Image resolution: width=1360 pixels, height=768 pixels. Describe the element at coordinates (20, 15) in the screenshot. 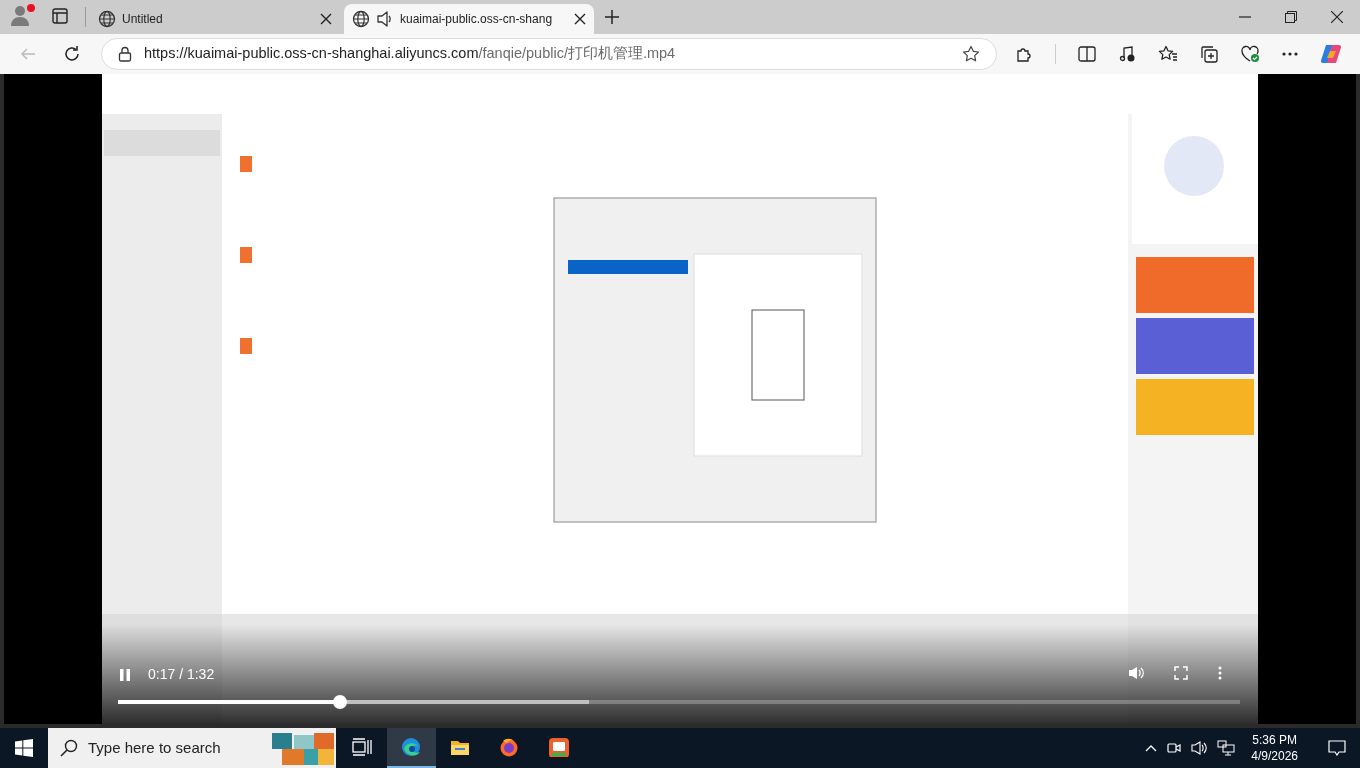

I see `person-icon` at that location.